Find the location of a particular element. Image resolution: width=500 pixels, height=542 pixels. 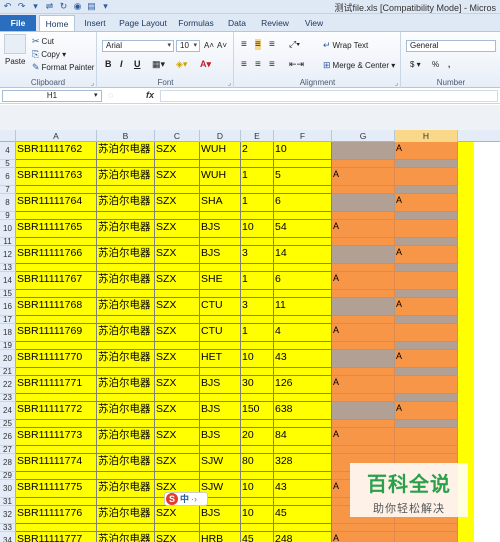

tab-insert: Insert is located at coordinates (95, 23).